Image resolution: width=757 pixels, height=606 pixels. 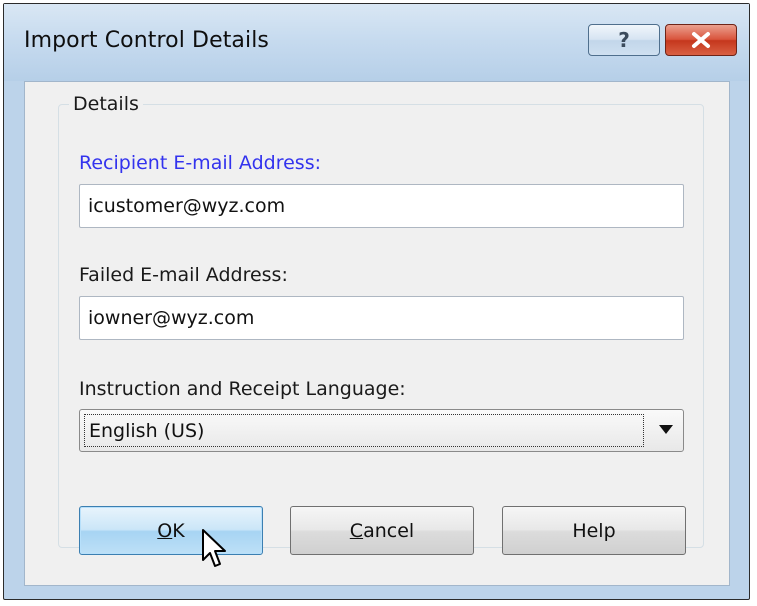 I want to click on language-label: Instruction and Receipt Language:, so click(x=242, y=389).